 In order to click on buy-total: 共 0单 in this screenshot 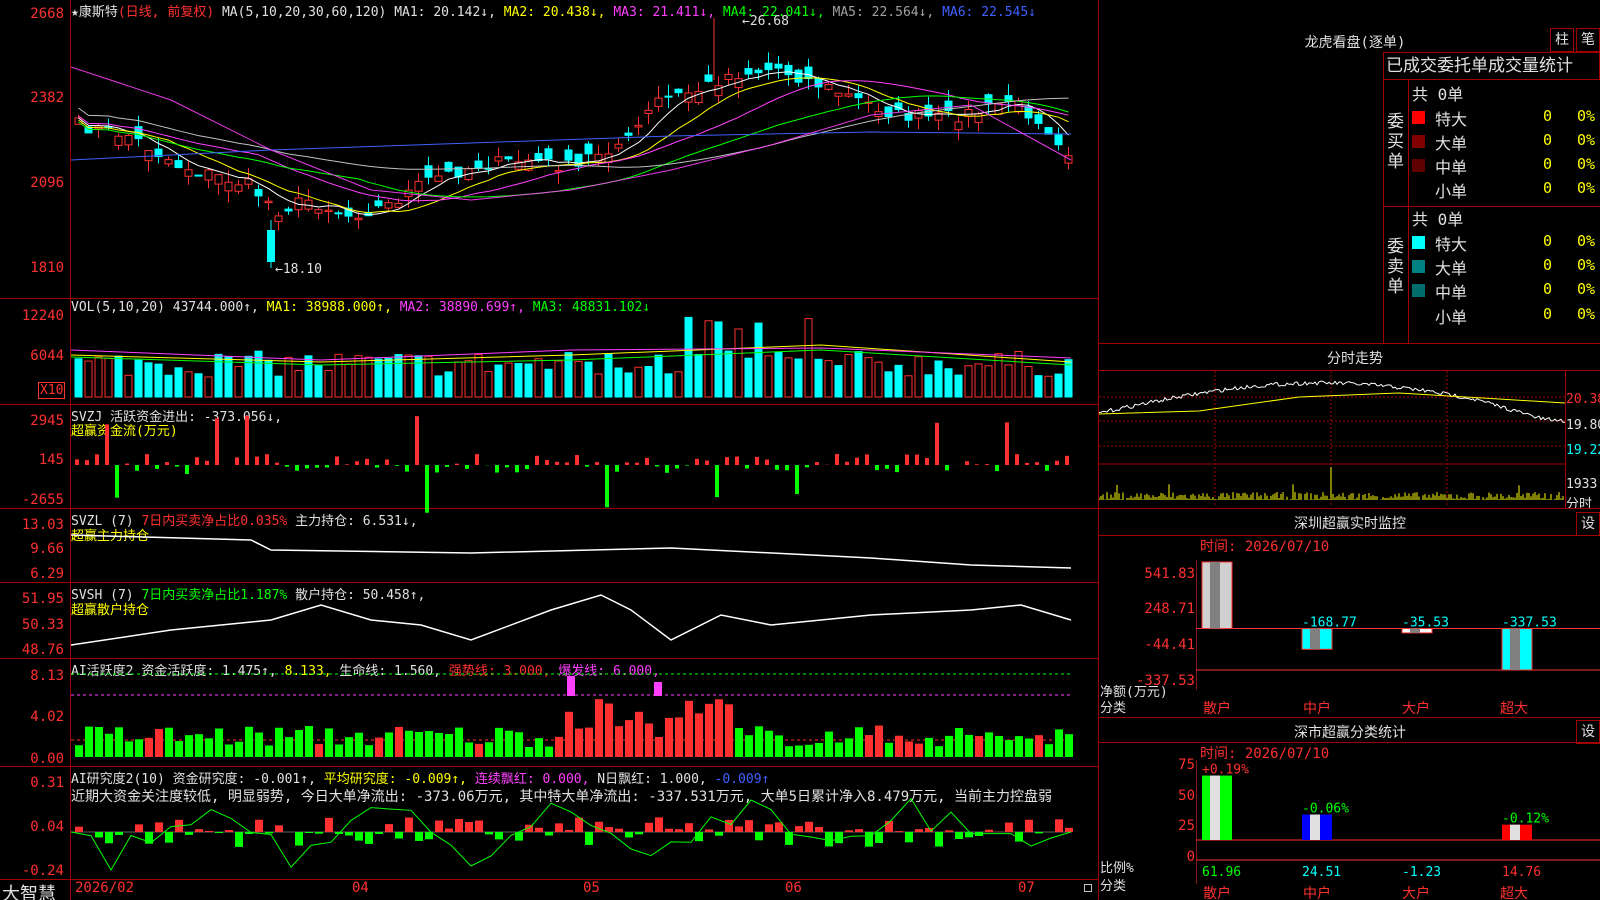, I will do `click(1438, 94)`.